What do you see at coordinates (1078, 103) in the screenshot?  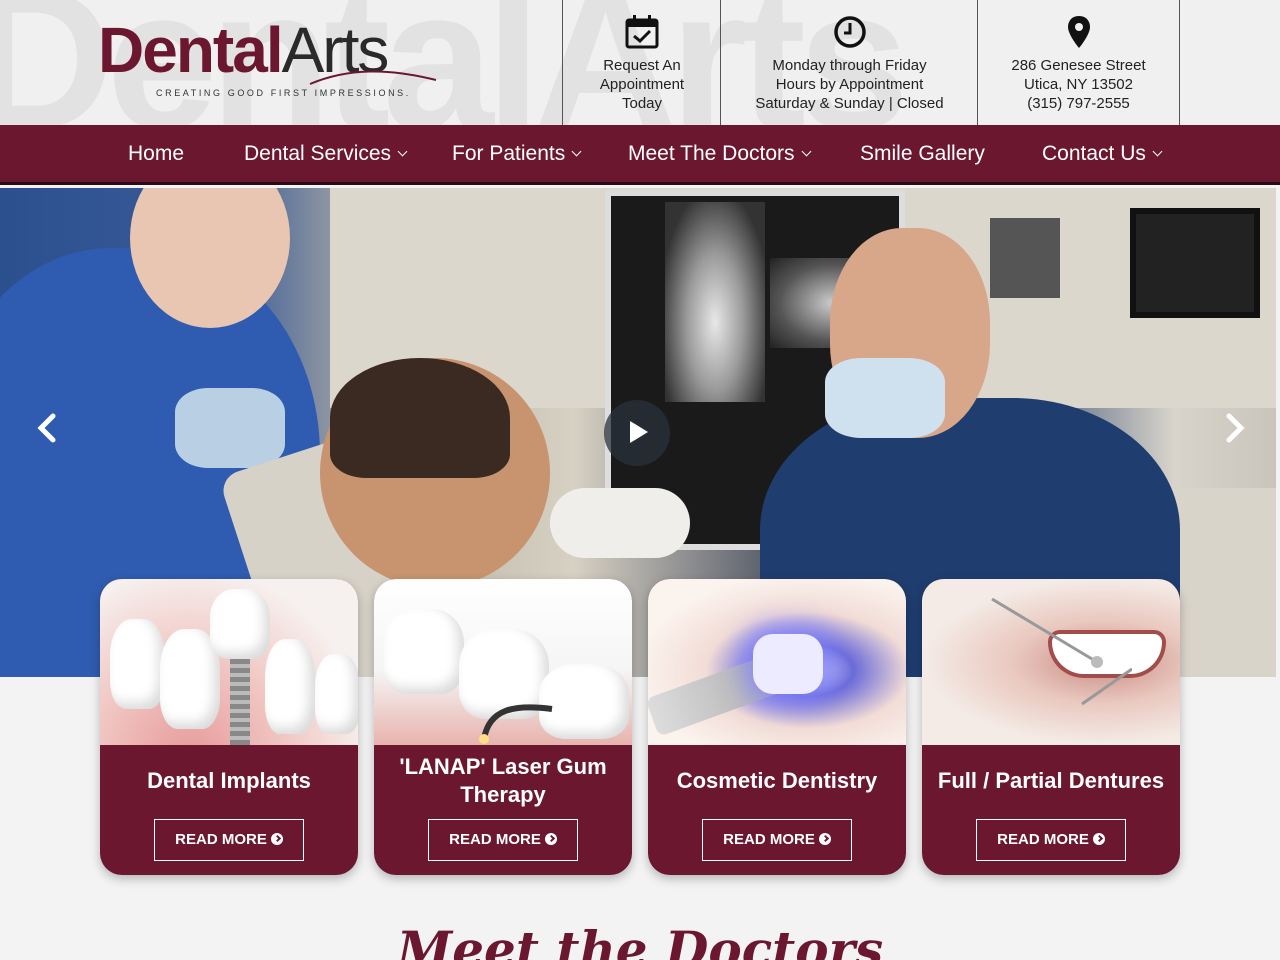 I see `address-phone: (315) 797-2555` at bounding box center [1078, 103].